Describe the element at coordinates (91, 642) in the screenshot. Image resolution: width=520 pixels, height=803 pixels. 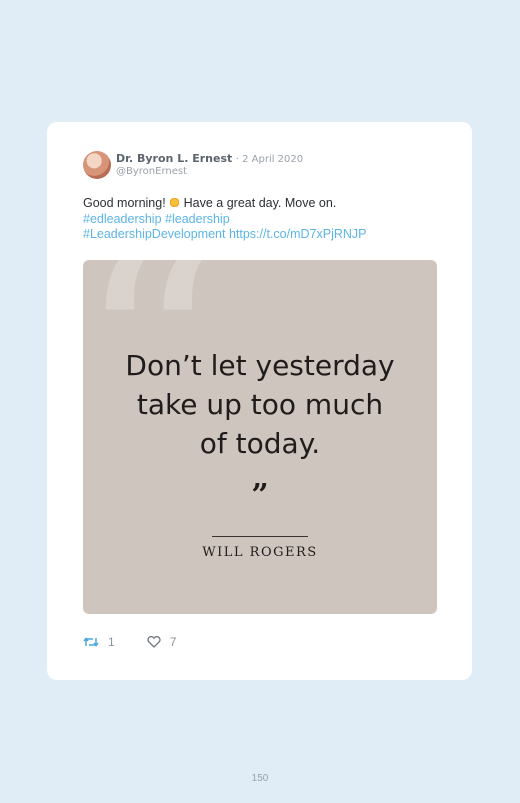
I see `retweet-icon` at that location.